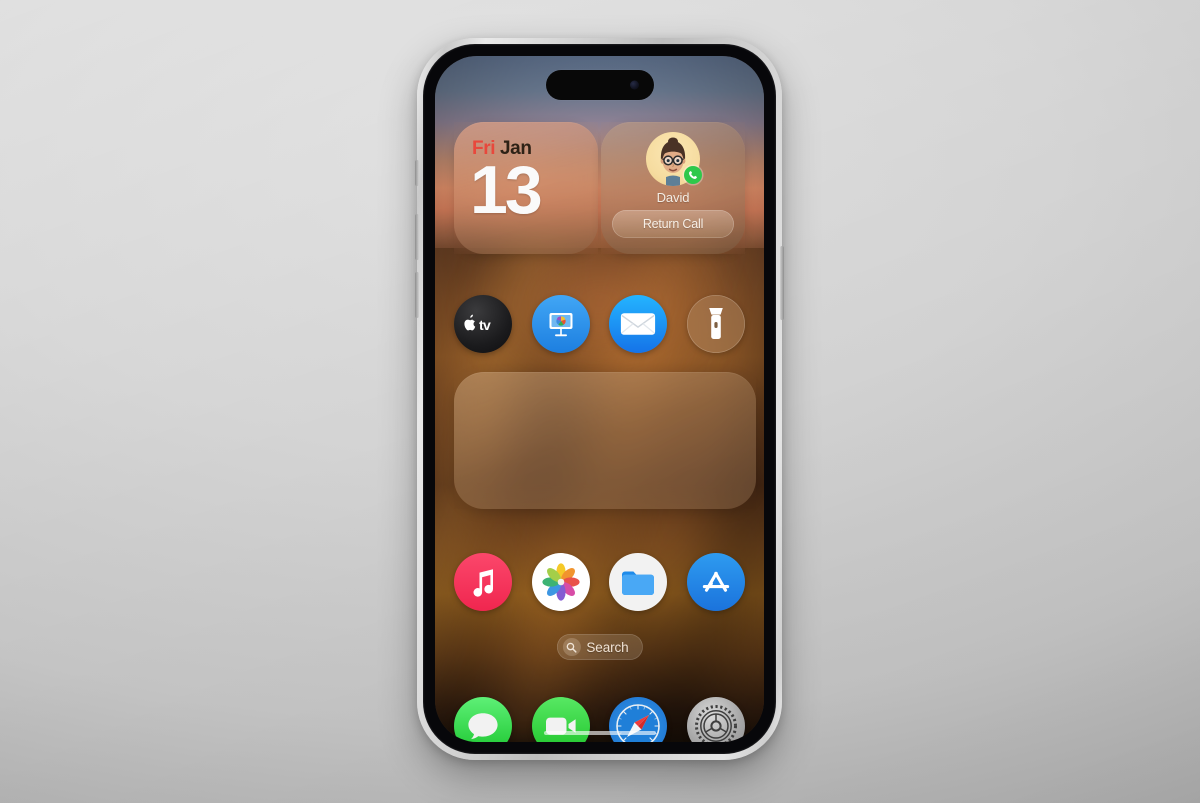 The width and height of the screenshot is (1200, 803). Describe the element at coordinates (607, 647) in the screenshot. I see `search-label: Search` at that location.